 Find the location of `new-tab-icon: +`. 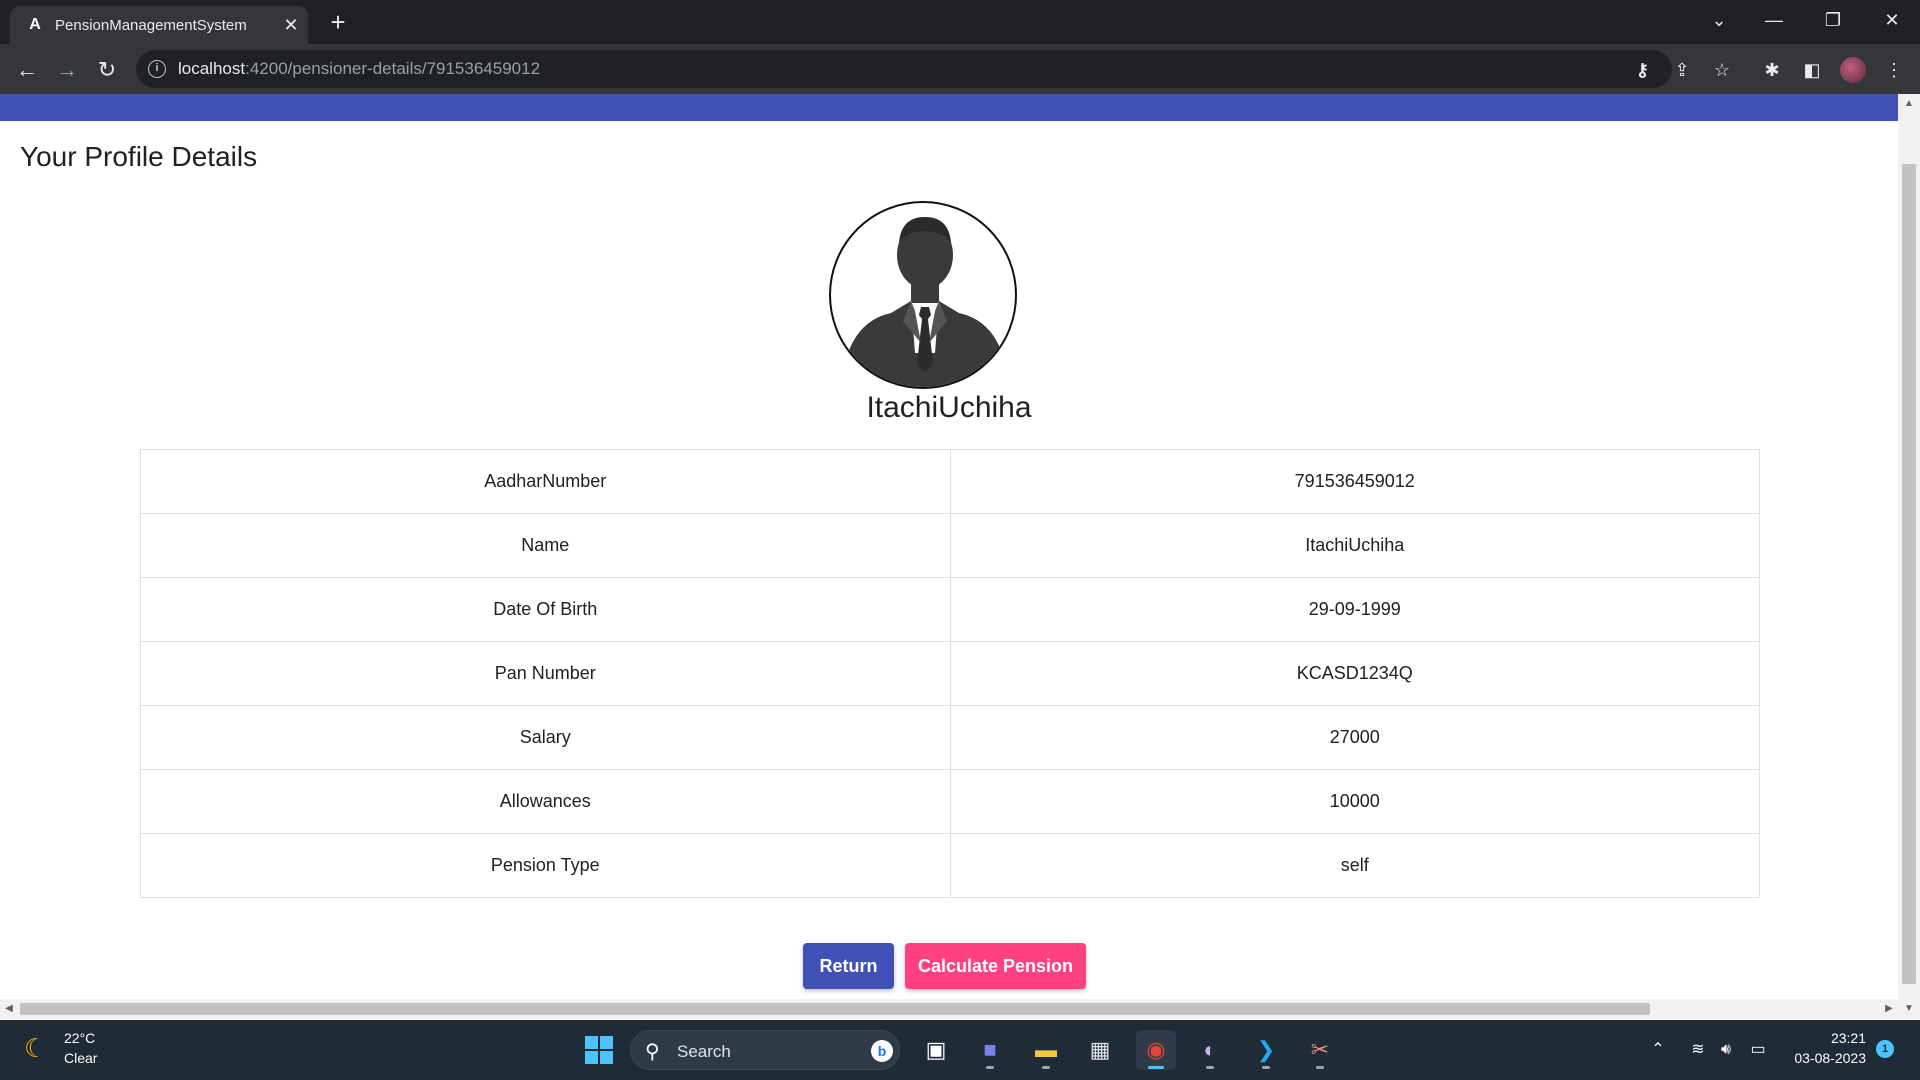

new-tab-icon: + is located at coordinates (338, 22).